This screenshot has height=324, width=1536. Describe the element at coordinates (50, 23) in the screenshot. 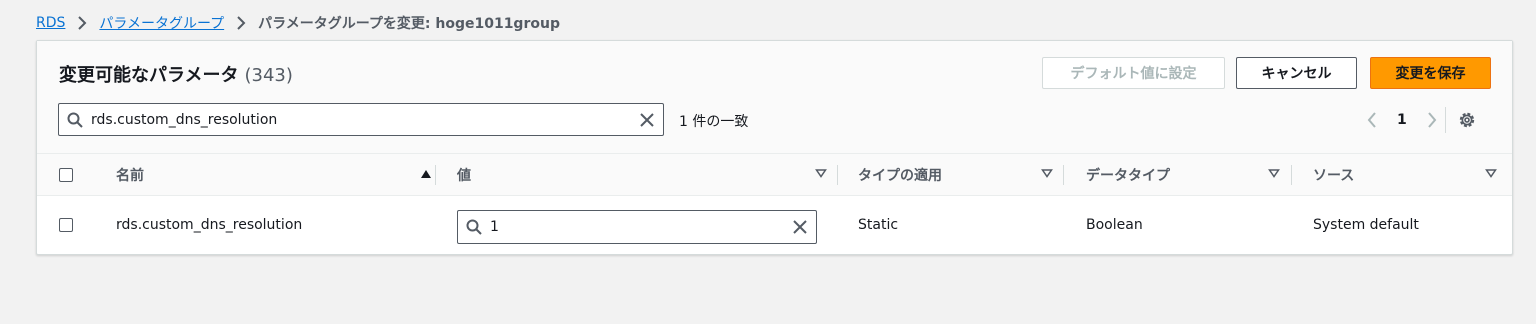

I see `breadcrumb-rds-link: RDS` at that location.